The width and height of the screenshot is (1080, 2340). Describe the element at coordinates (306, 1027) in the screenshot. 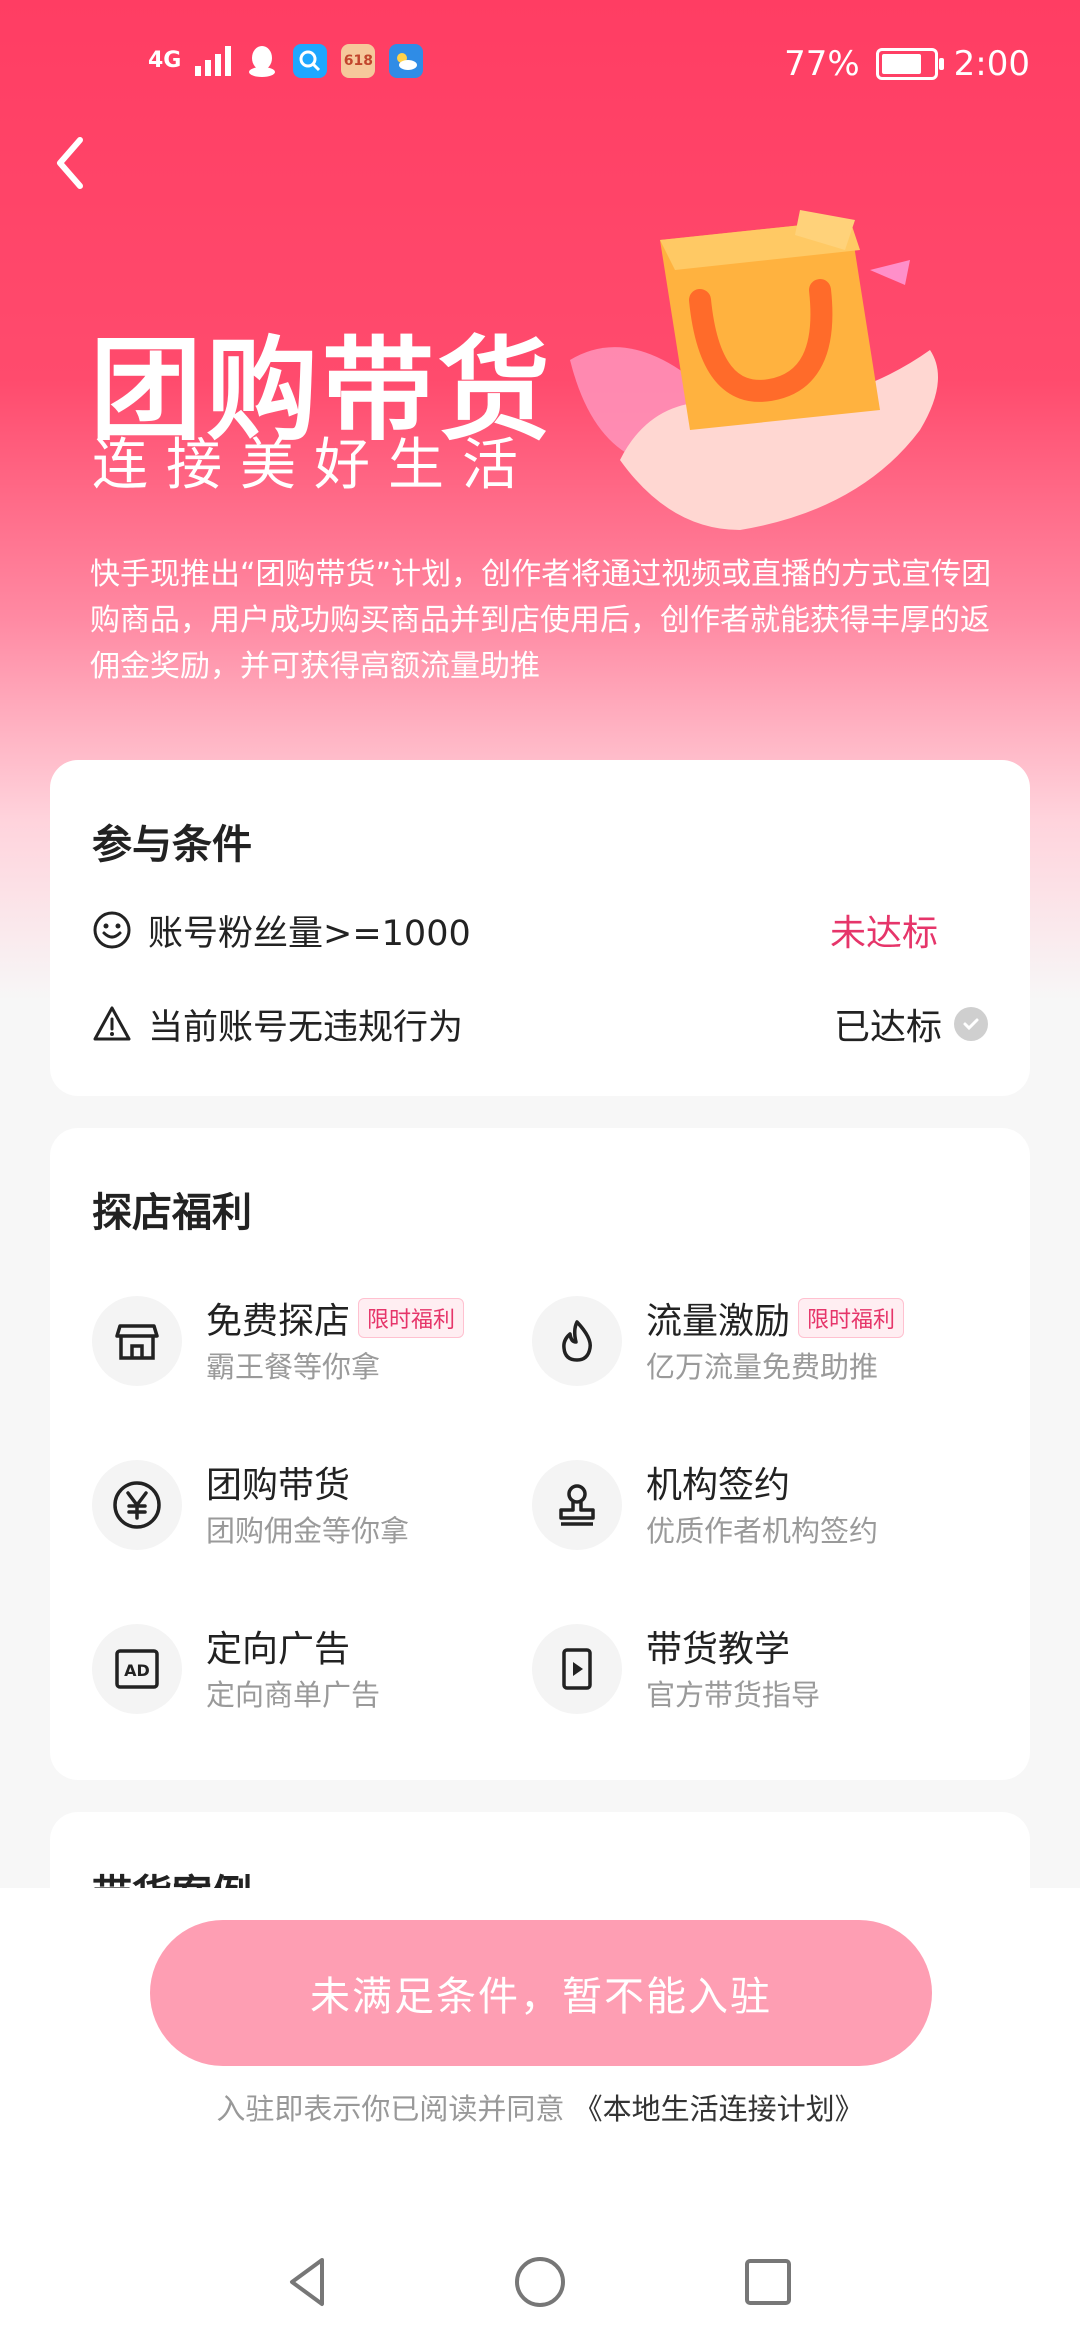

I see `condition-label: 当前账号无违规行为` at that location.